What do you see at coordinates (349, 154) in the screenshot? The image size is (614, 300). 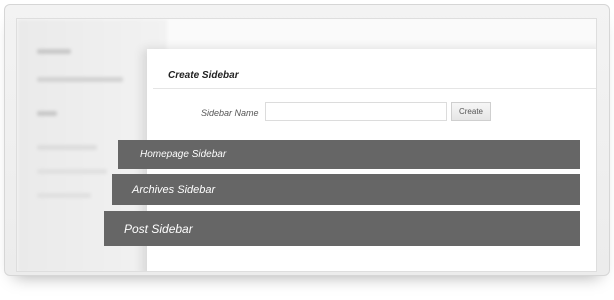 I see `sidebar-item-homepage: Homepage Sidebar` at bounding box center [349, 154].